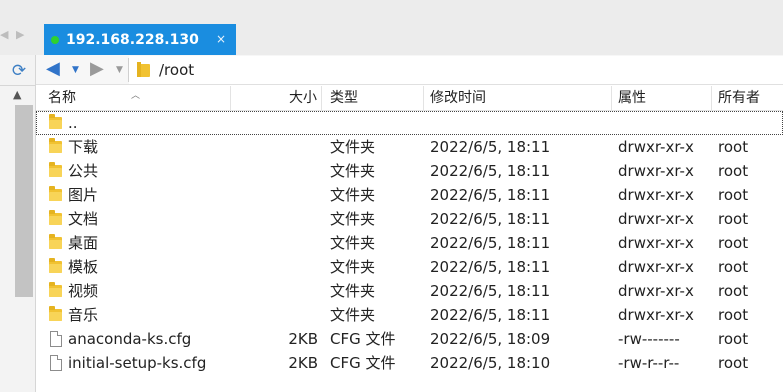 The height and width of the screenshot is (392, 783). What do you see at coordinates (649, 339) in the screenshot?
I see `file-attributes: -rw-------` at bounding box center [649, 339].